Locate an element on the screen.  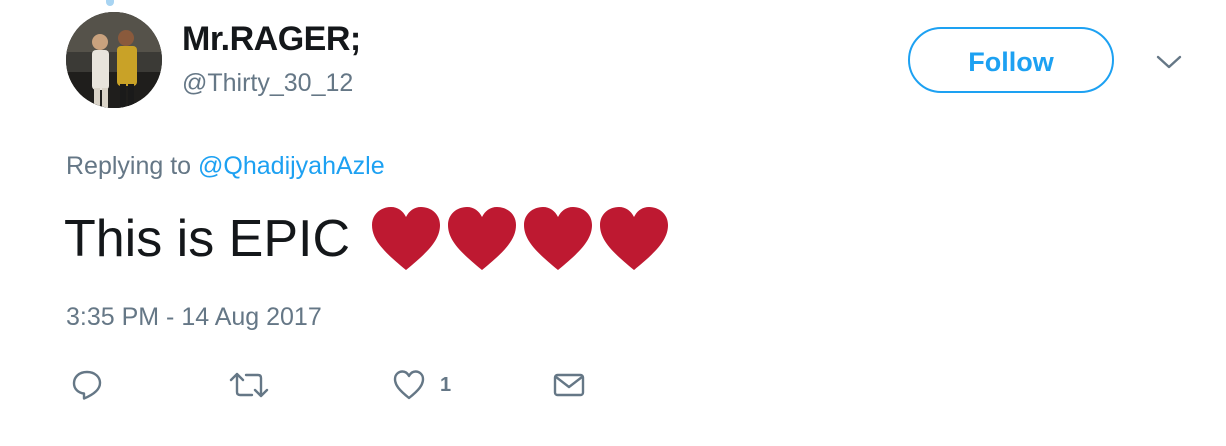
retweet-icon is located at coordinates (249, 385).